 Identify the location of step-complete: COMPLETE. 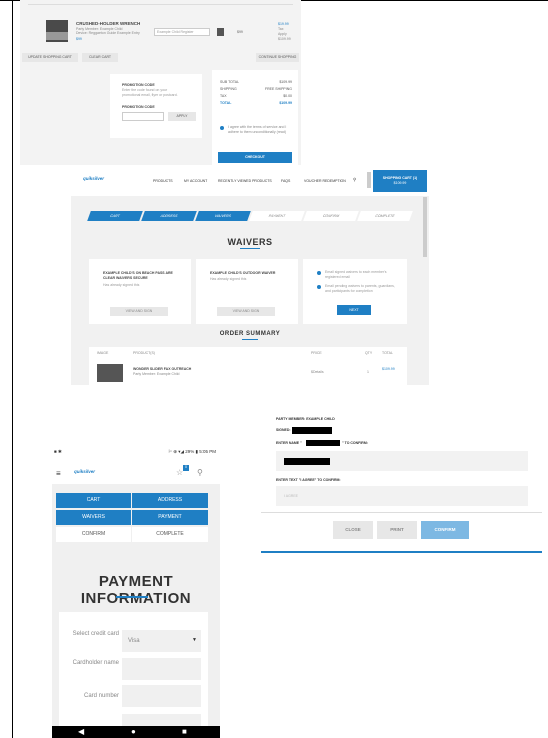
(385, 216).